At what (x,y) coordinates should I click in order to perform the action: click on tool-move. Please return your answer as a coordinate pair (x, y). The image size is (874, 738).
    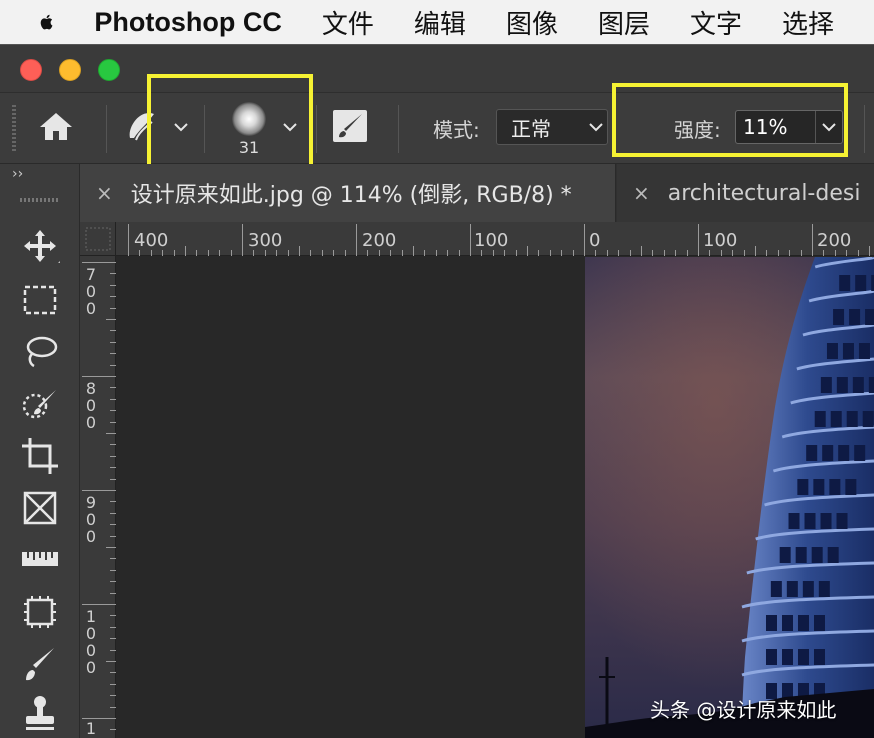
    Looking at the image, I should click on (41, 246).